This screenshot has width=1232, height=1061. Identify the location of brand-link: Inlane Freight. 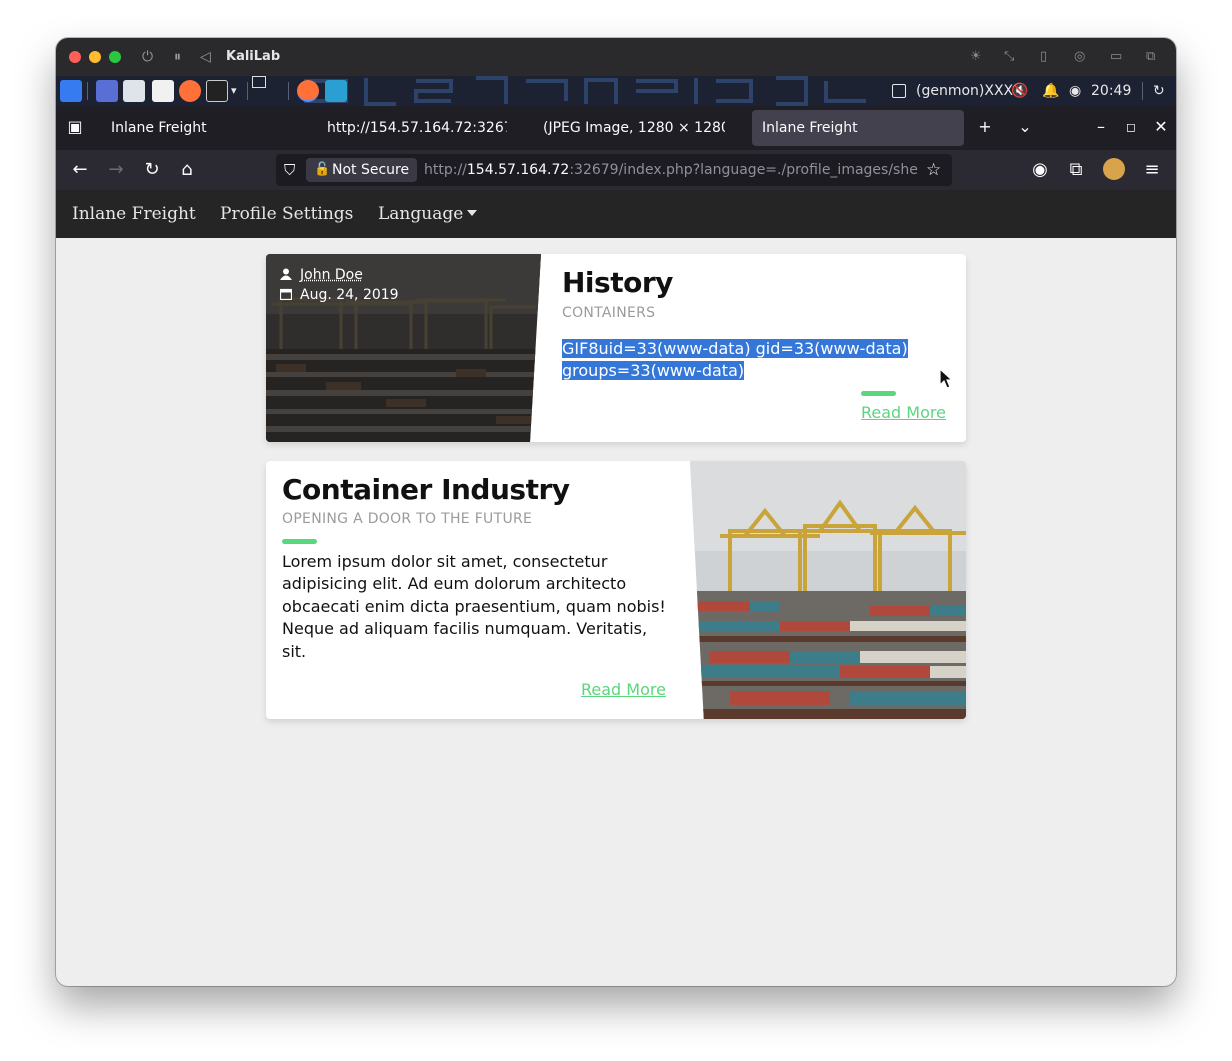
(134, 214).